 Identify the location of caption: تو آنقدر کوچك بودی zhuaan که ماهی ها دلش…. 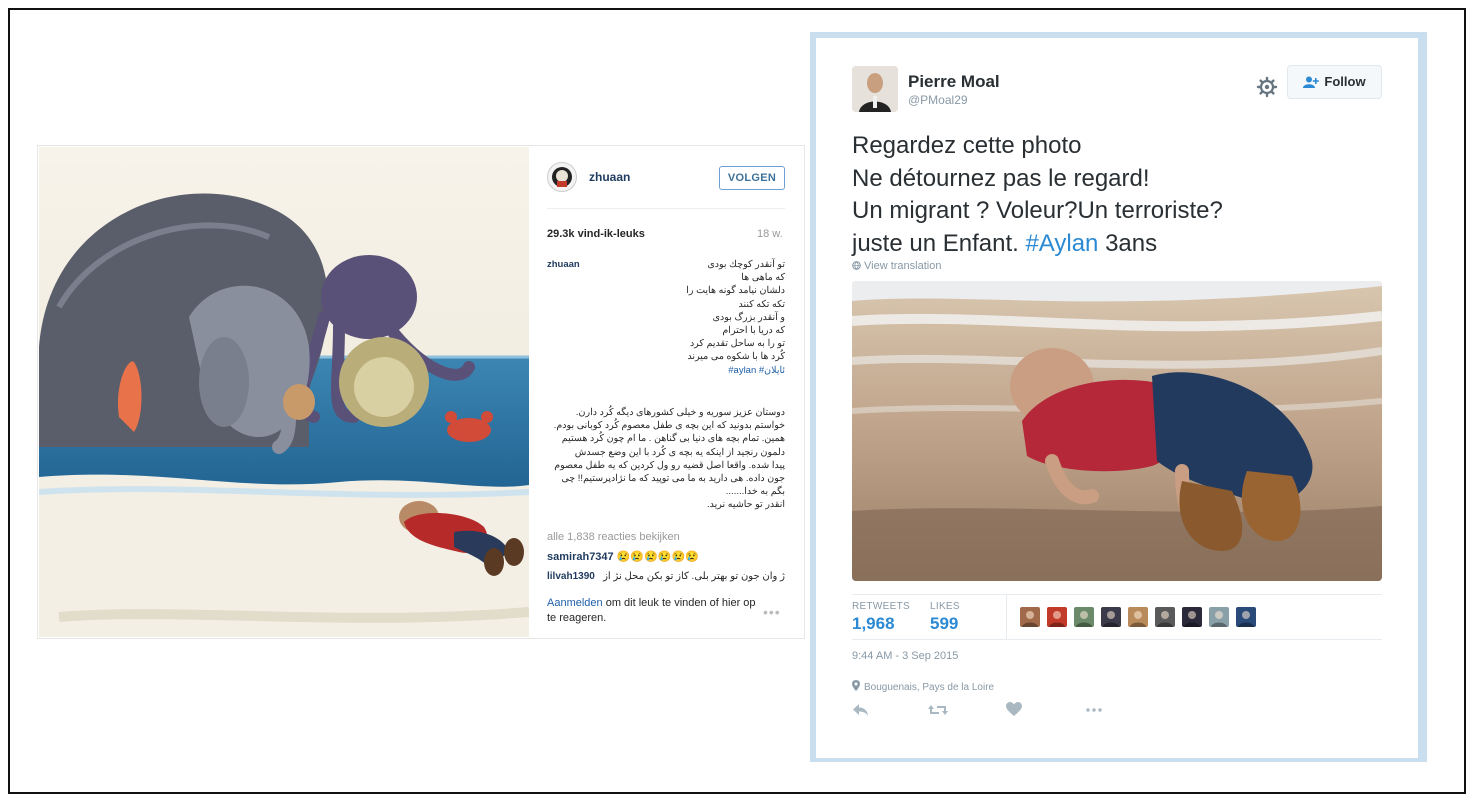
(666, 317).